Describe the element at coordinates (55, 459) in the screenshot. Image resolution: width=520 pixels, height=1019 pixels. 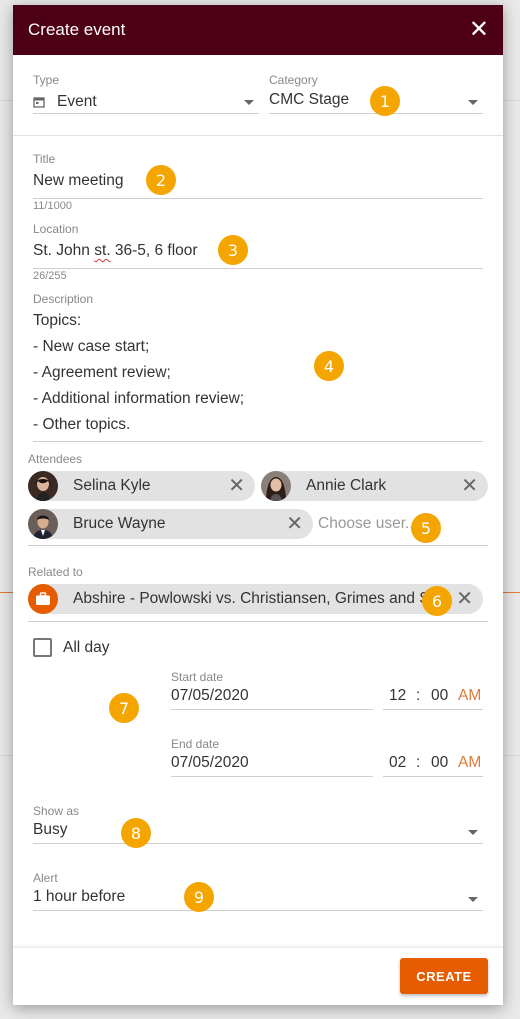
I see `attendees-label: Attendees` at that location.